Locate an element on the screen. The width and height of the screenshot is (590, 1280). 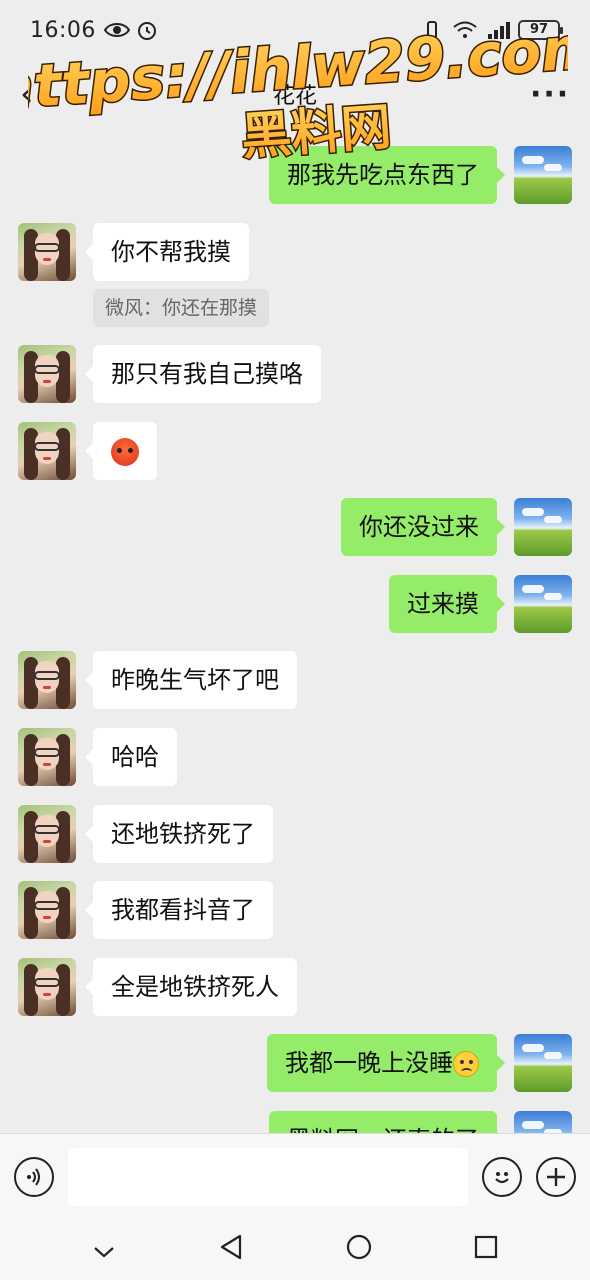
message-bubble: 过来摸 is located at coordinates (447, 604).